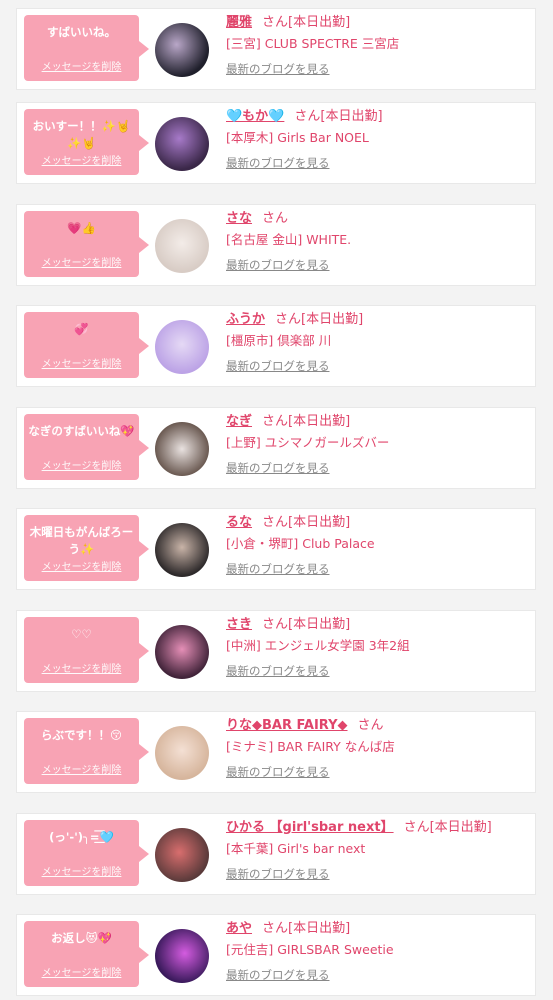 The image size is (553, 1000). Describe the element at coordinates (81, 634) in the screenshot. I see `message-text: ♡♡` at that location.